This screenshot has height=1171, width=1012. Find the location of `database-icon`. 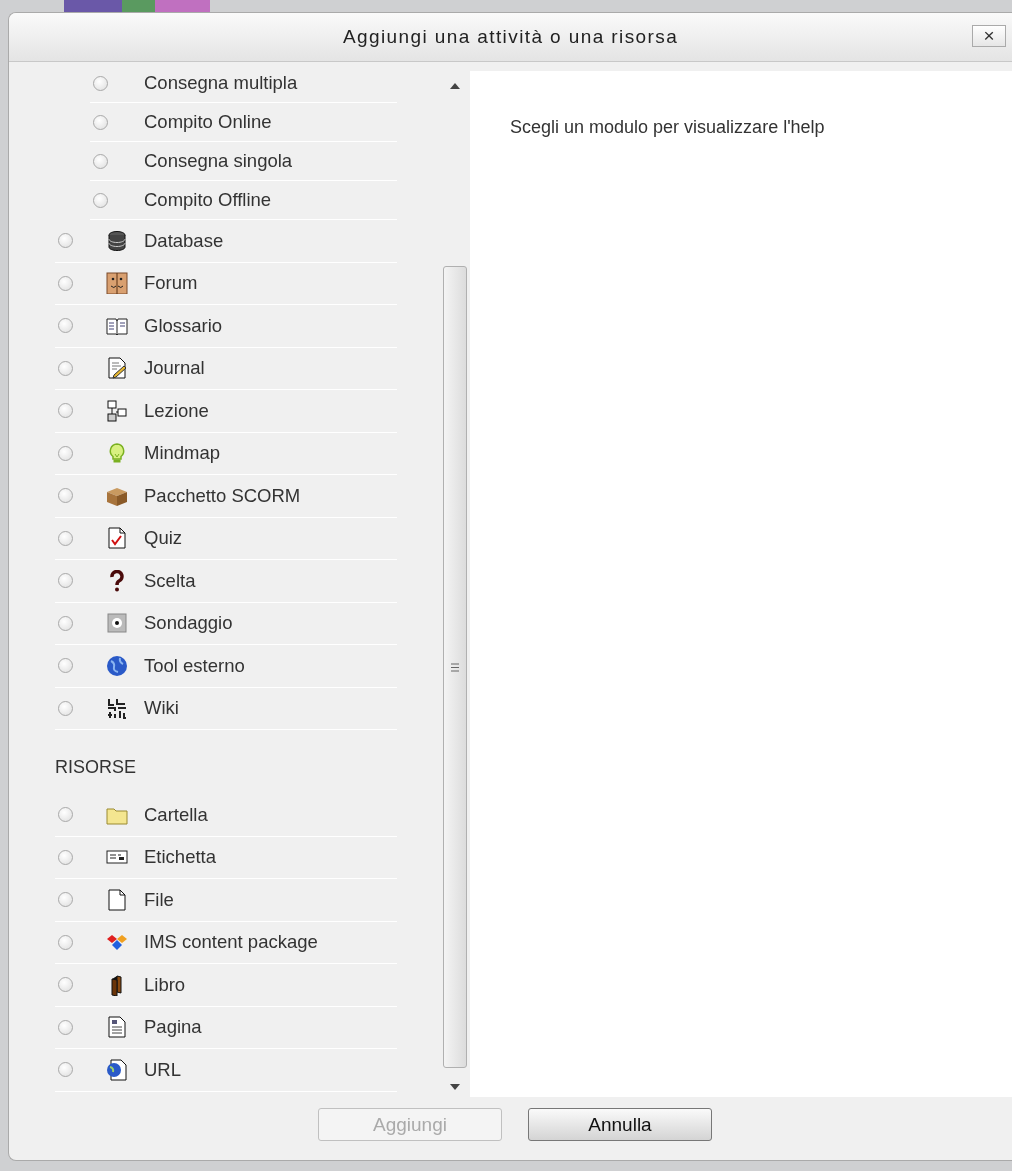

database-icon is located at coordinates (117, 240).